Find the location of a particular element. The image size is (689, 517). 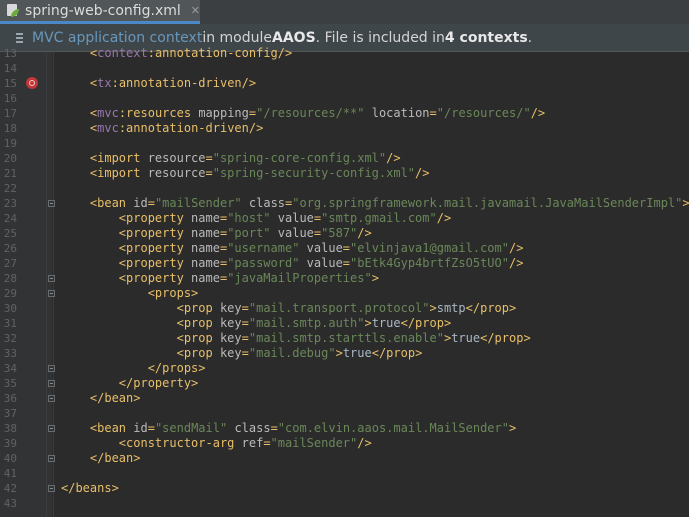

code-line: 36 </bean> is located at coordinates (344, 398).